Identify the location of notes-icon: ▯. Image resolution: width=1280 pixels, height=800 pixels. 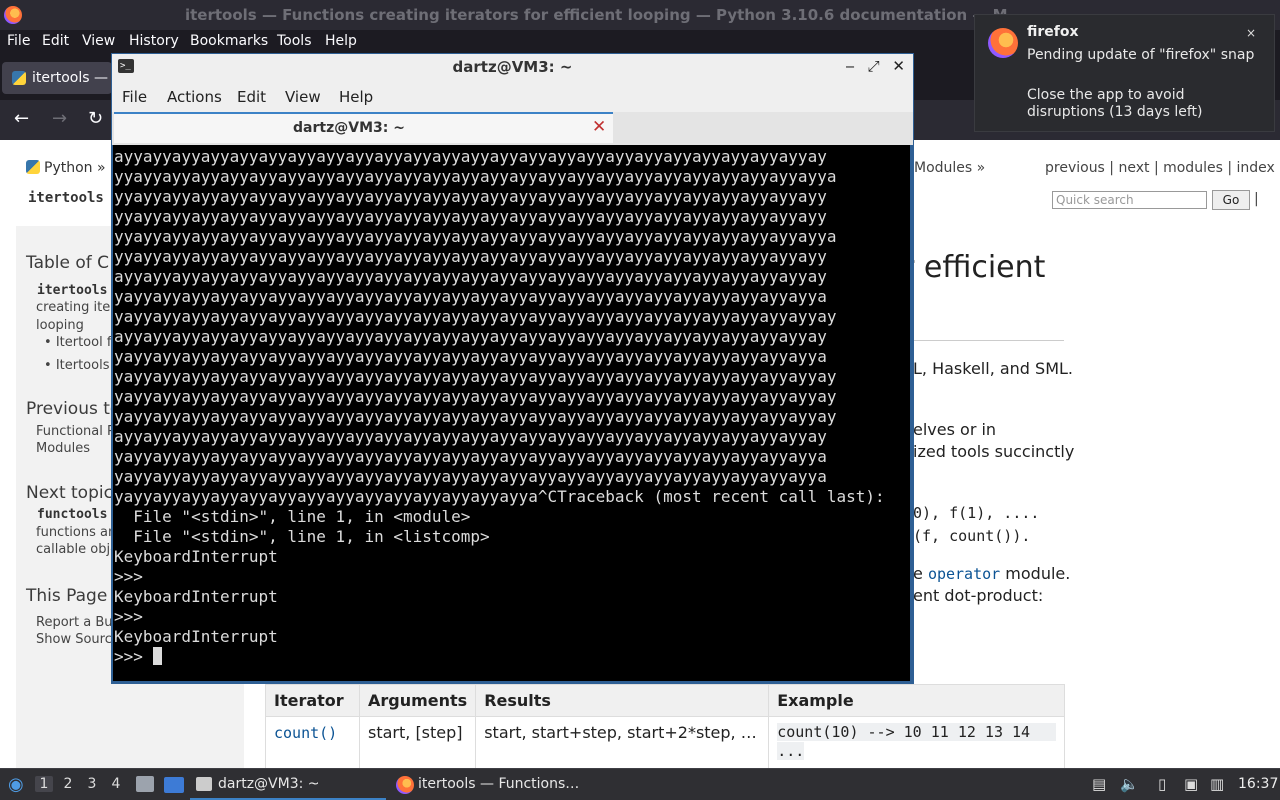
(1162, 784).